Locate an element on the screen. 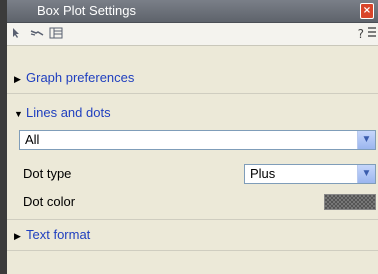 The width and height of the screenshot is (378, 274). collapse-triangle-icon: ▼ is located at coordinates (18, 114).